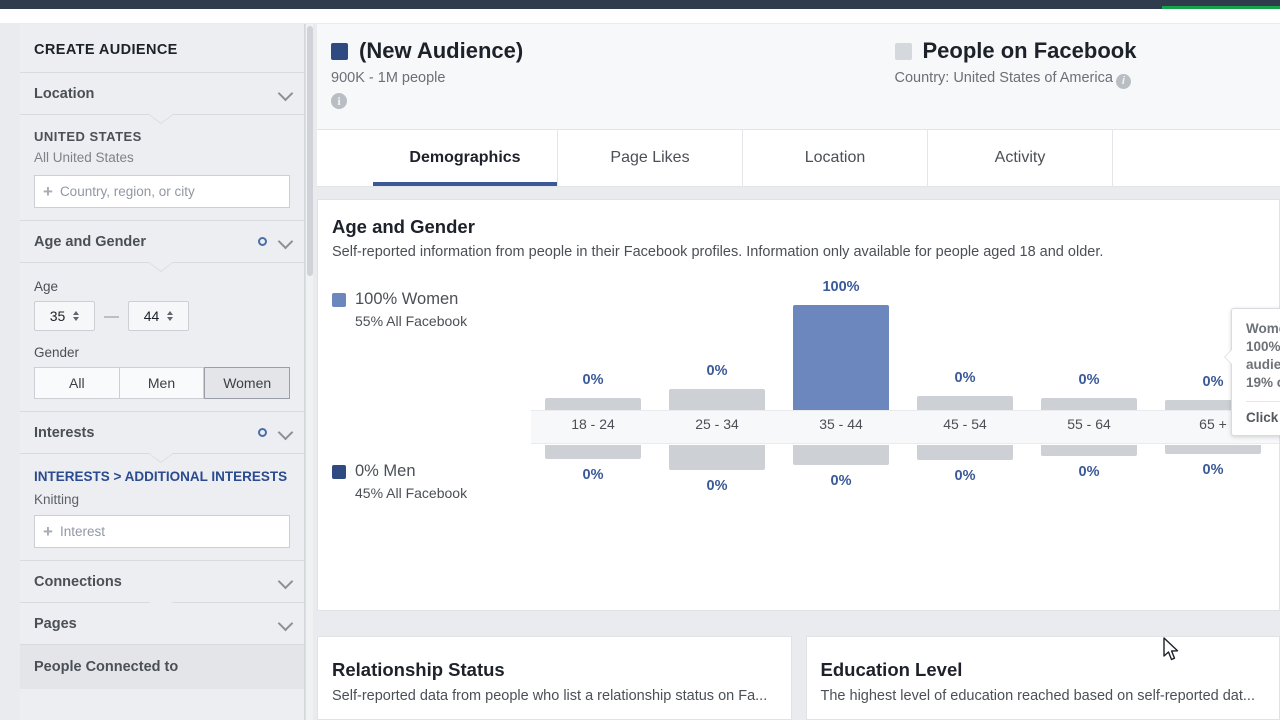  I want to click on audience-name: (New Audience), so click(441, 50).